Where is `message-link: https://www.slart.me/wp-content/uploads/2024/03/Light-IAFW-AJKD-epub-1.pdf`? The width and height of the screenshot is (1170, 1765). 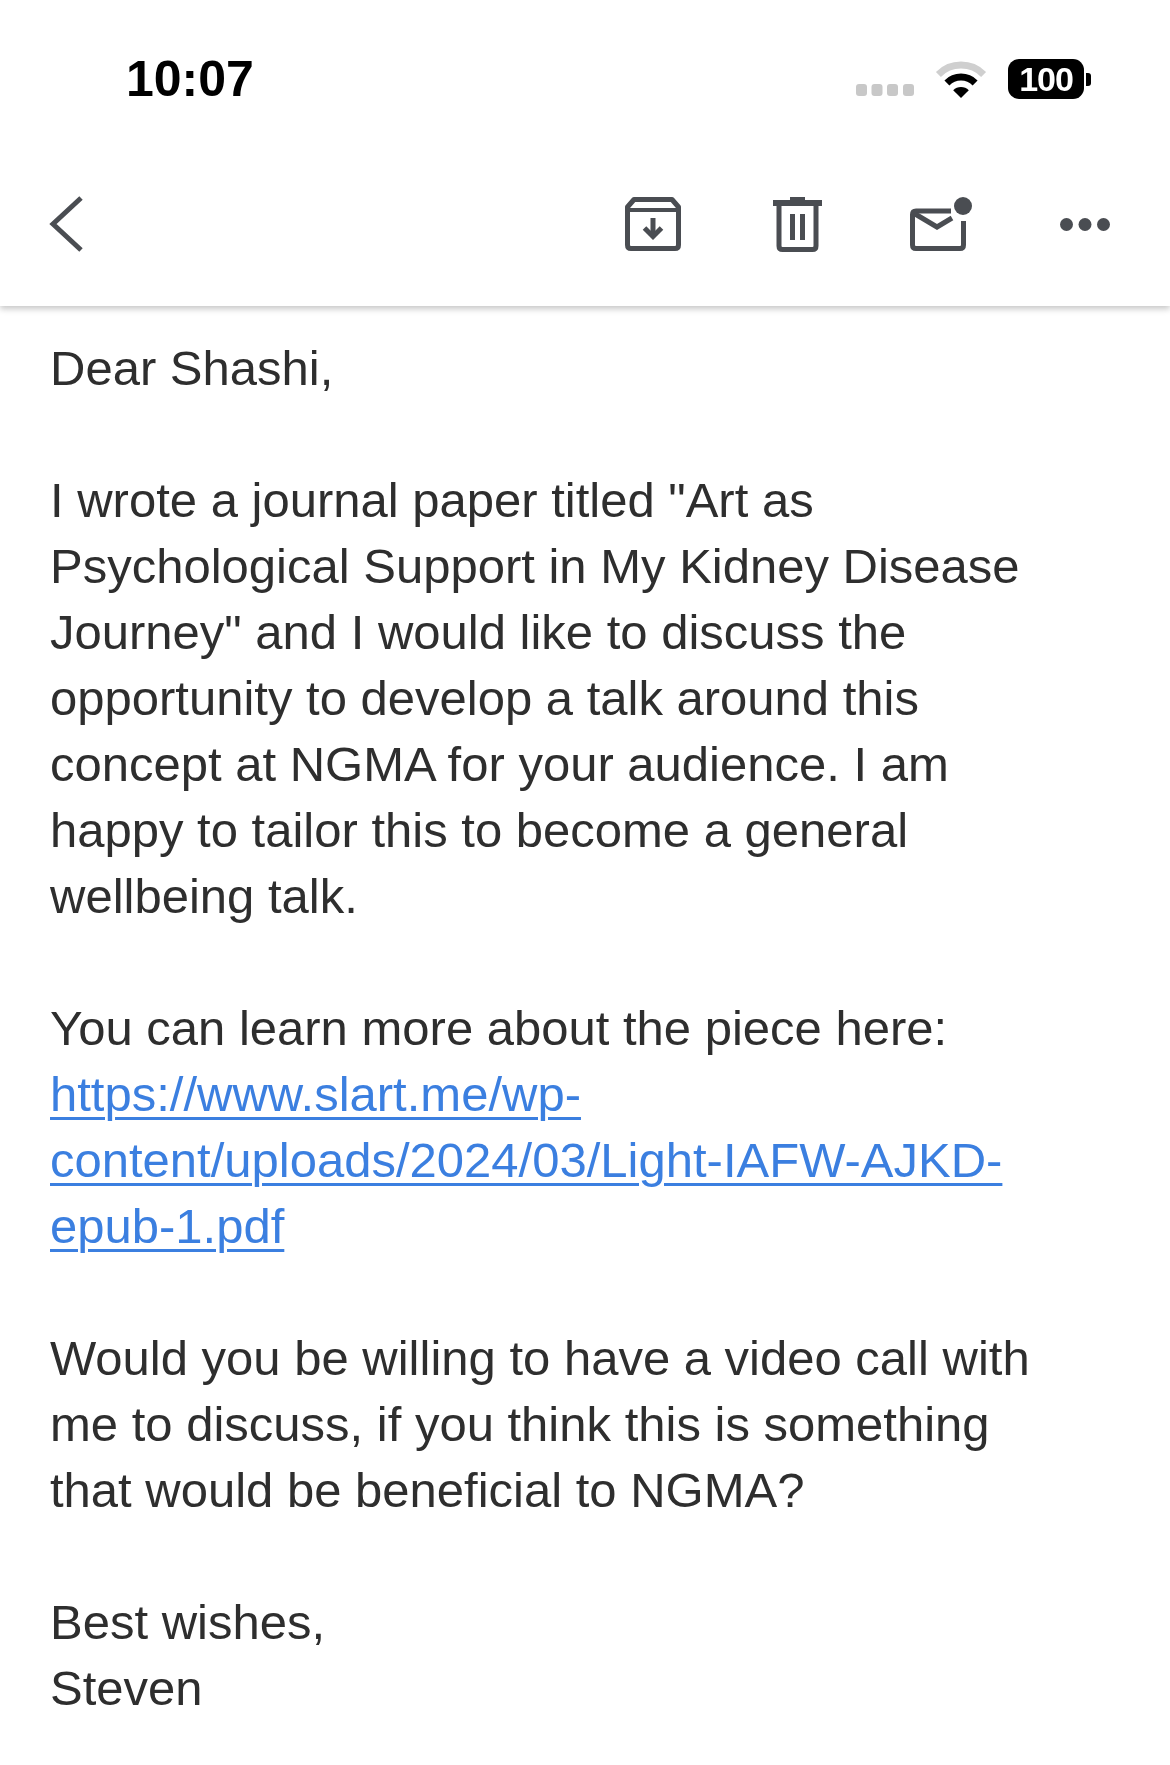
message-link: https://www.slart.me/wp-content/uploads/2024/03/Light-IAFW-AJKD-epub-1.pdf is located at coordinates (560, 1160).